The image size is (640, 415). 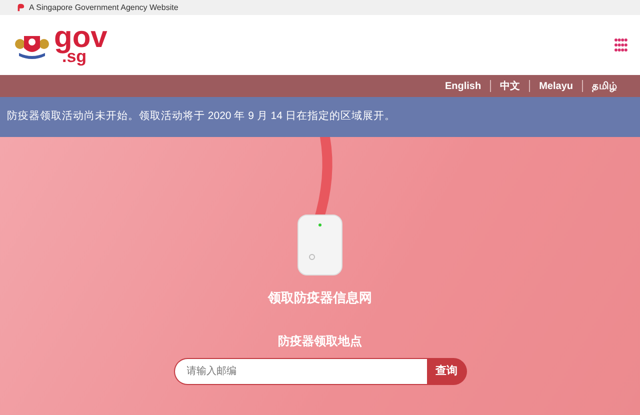 I want to click on language-link: 中文, so click(x=510, y=86).